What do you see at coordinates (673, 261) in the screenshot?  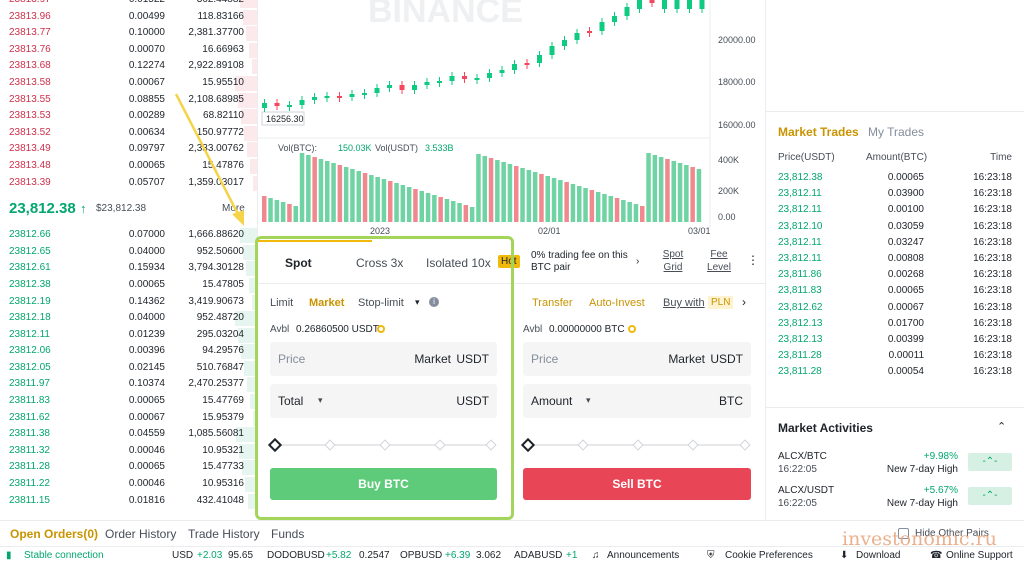 I see `spot-grid-link: Spot Grid` at bounding box center [673, 261].